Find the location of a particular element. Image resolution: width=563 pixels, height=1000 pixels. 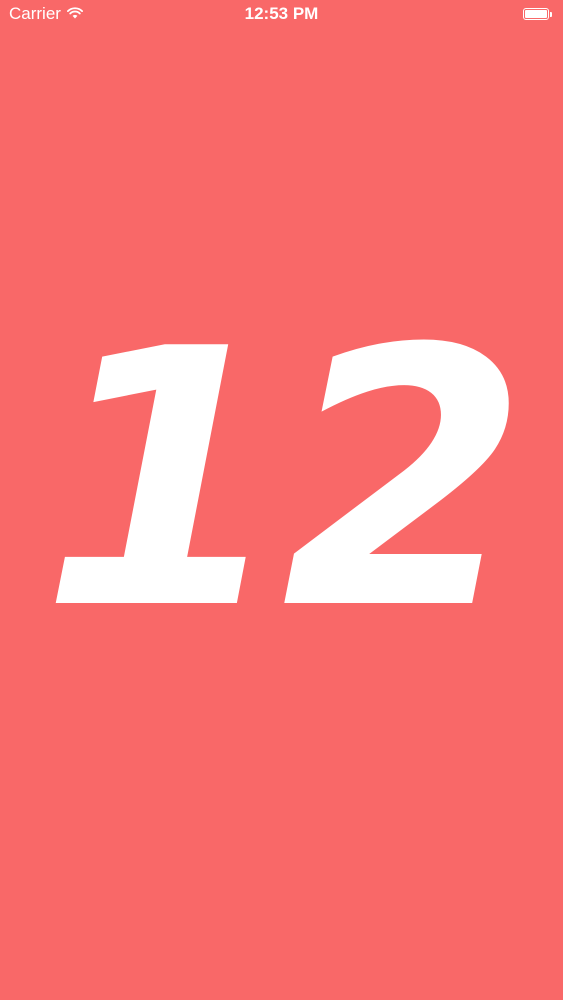

status-time: 12:53 PM is located at coordinates (281, 13).